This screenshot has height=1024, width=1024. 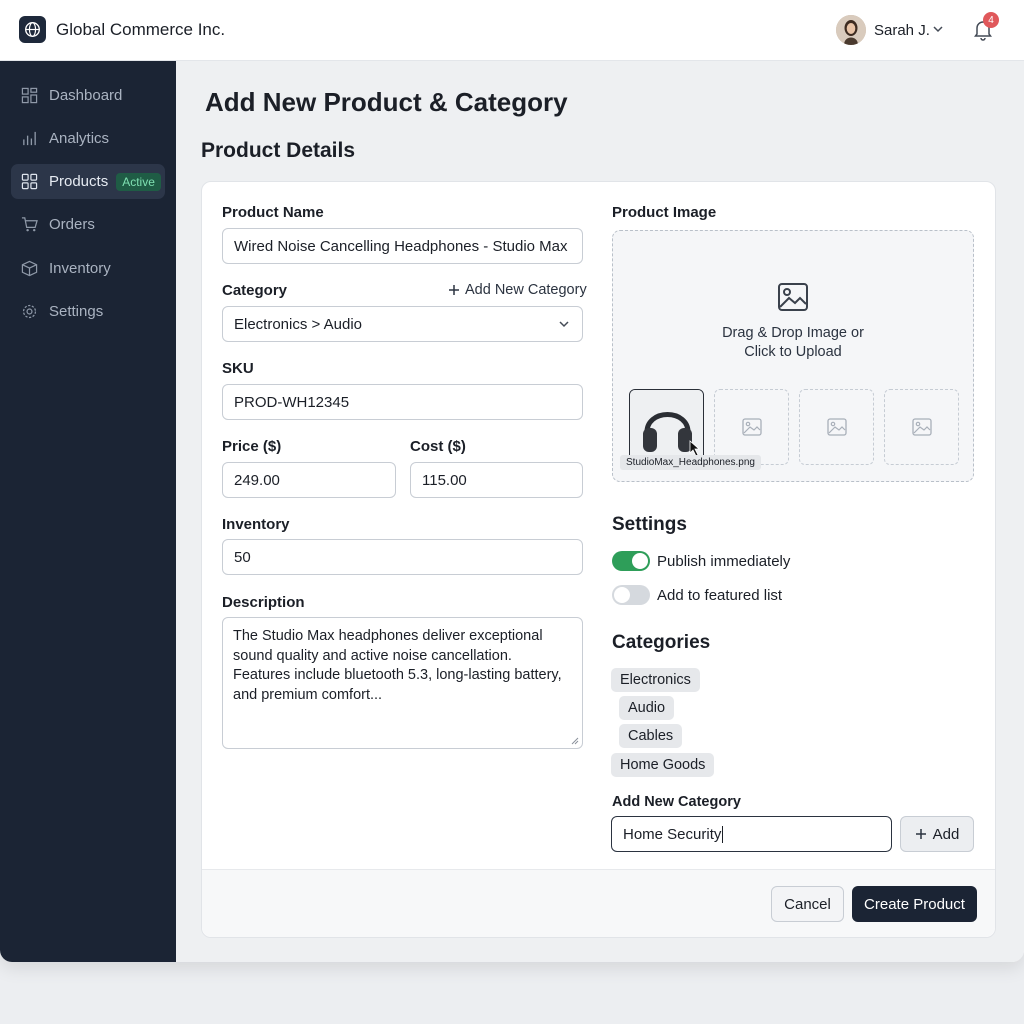 What do you see at coordinates (273, 212) in the screenshot?
I see `product-name-label: Product Name` at bounding box center [273, 212].